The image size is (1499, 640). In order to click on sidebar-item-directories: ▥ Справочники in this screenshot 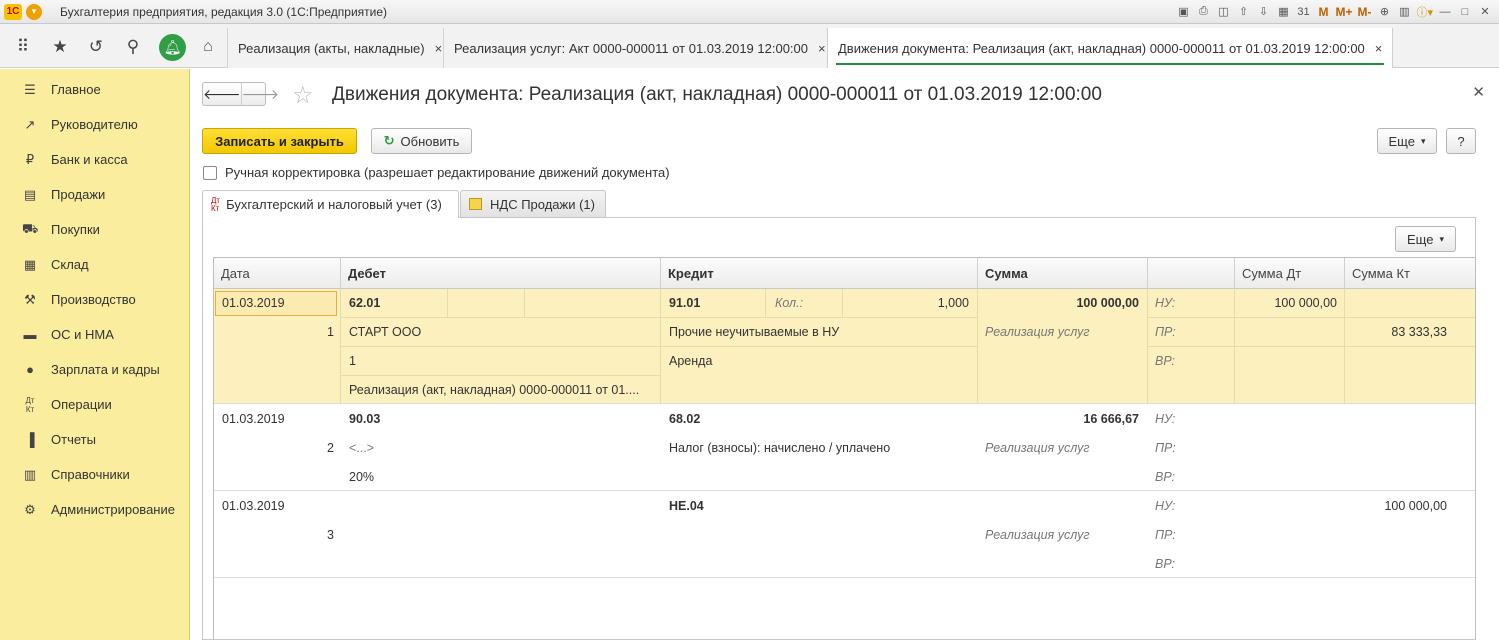, I will do `click(94, 474)`.